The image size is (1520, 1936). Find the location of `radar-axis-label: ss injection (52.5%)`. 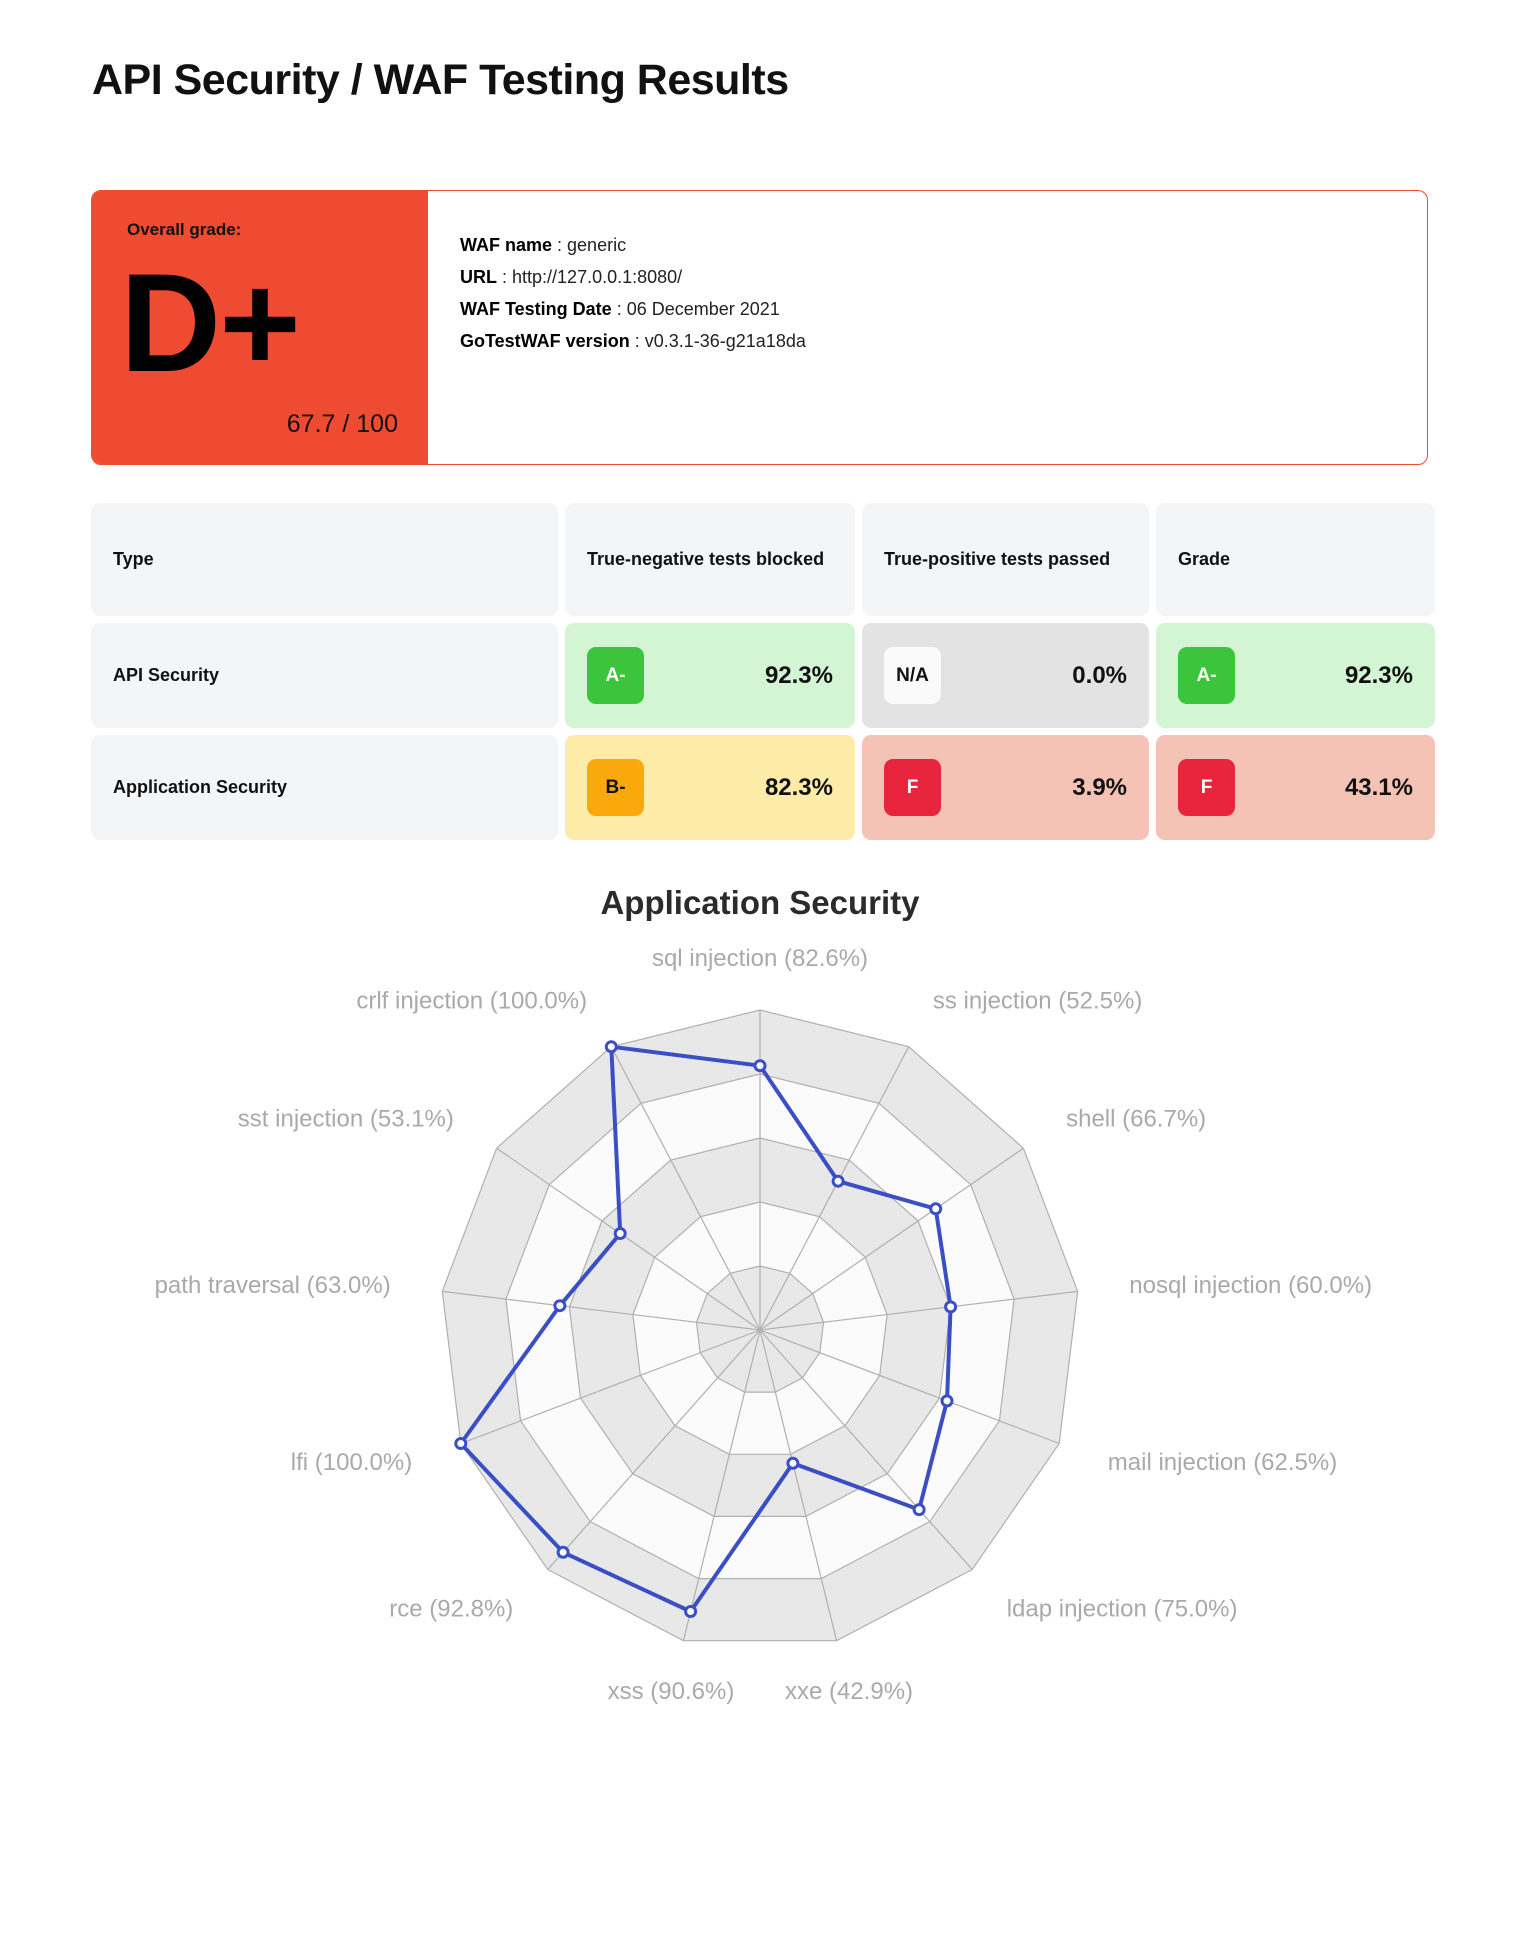

radar-axis-label: ss injection (52.5%) is located at coordinates (1037, 1001).